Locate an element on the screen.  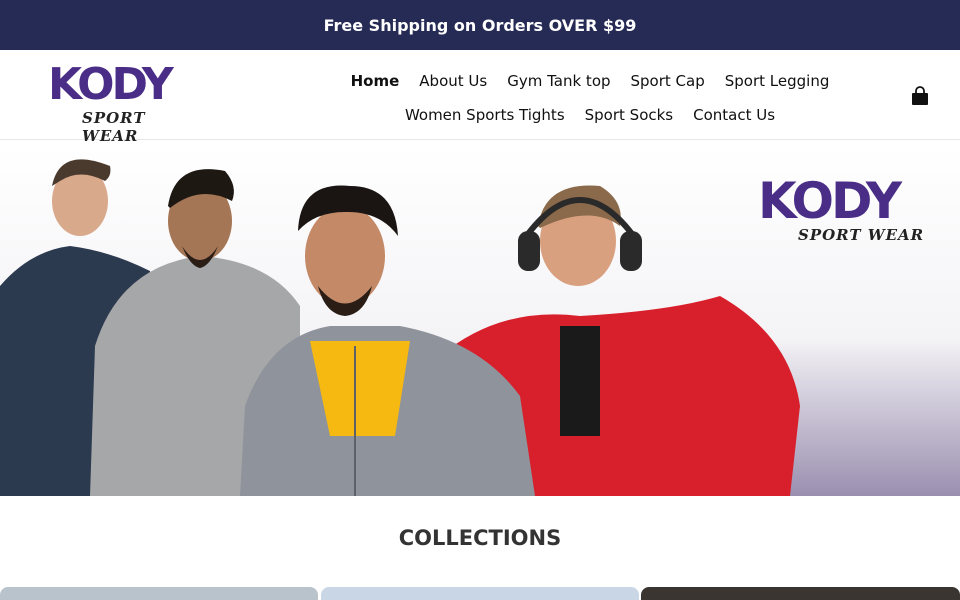
brand-logo: KODY SPORT WEAR is located at coordinates (123, 102).